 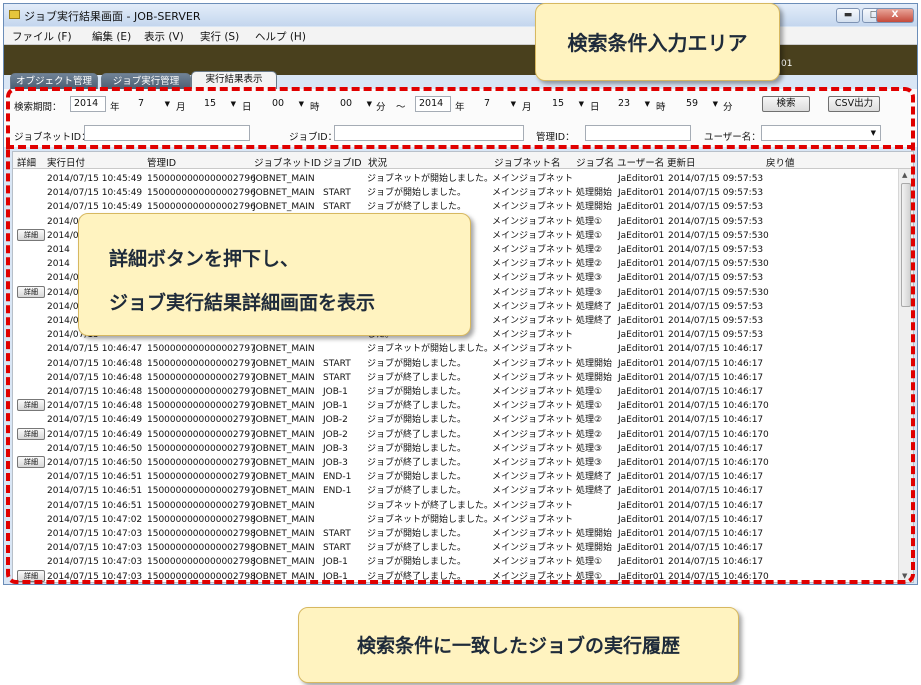 I want to click on callout-history: 検索条件に一致したジョブの実行履歴, so click(x=518, y=645).